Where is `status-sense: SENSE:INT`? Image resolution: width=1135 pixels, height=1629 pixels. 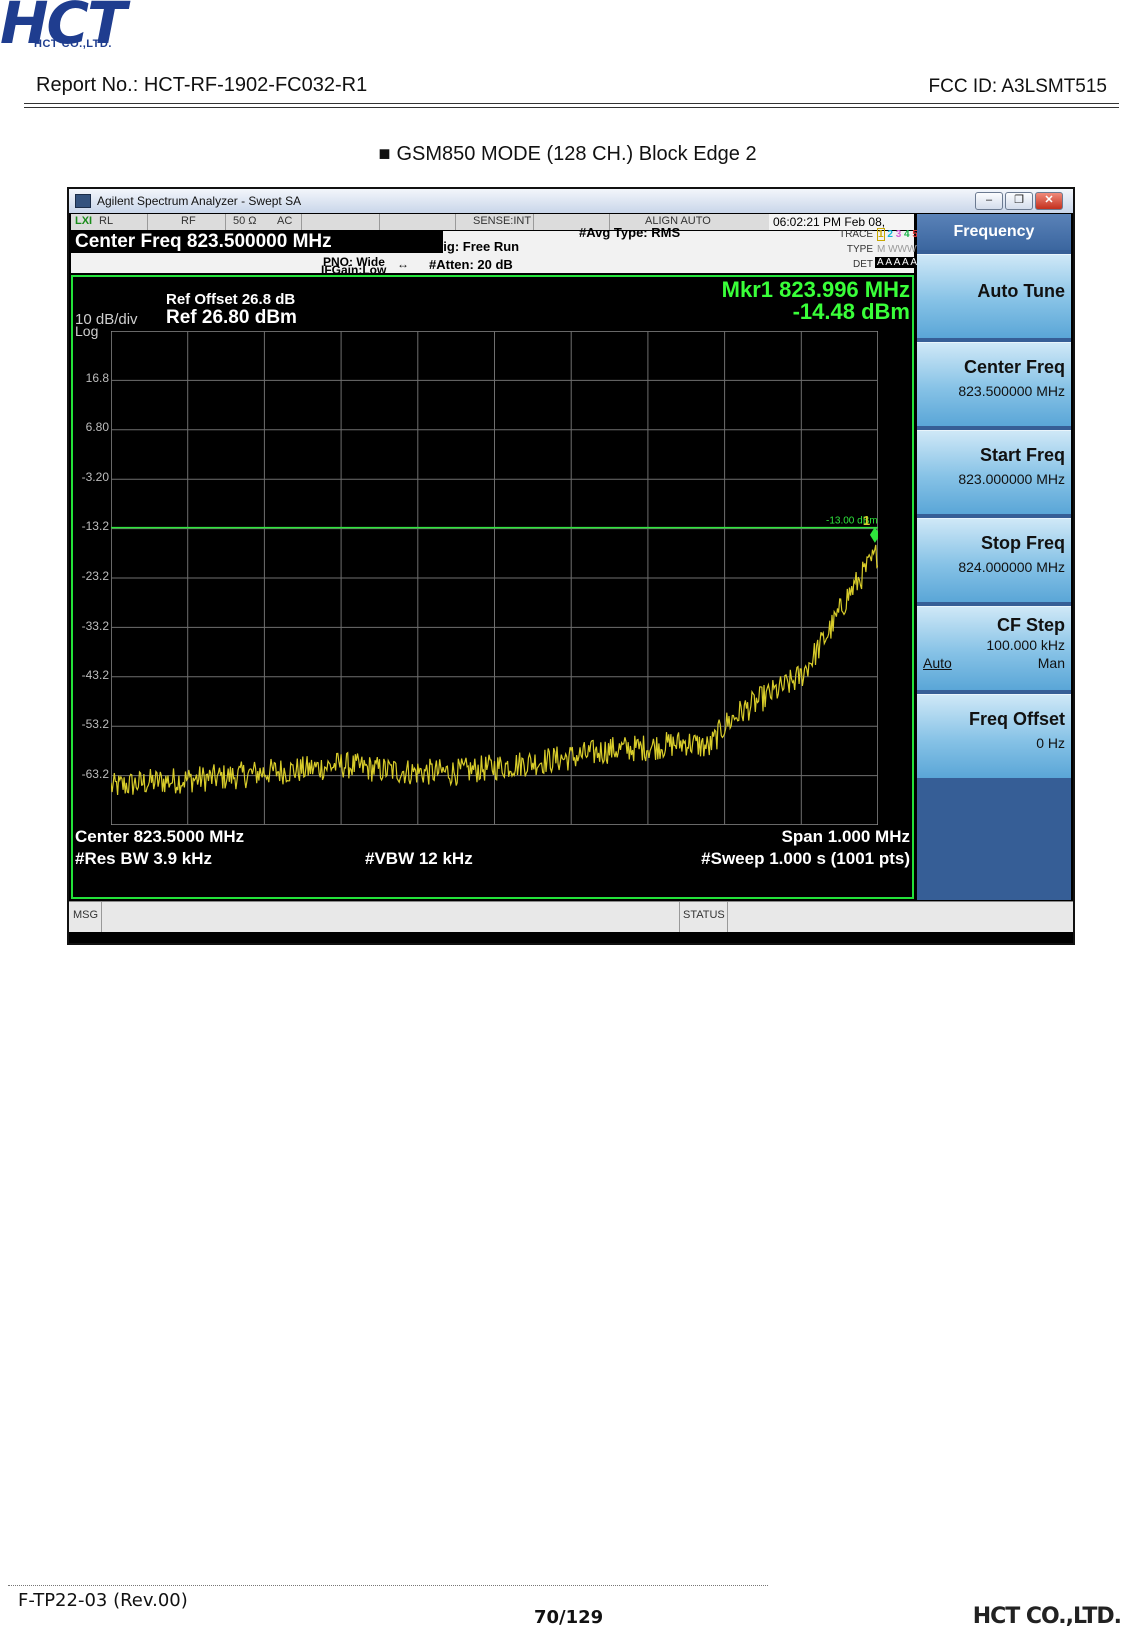 status-sense: SENSE:INT is located at coordinates (502, 221).